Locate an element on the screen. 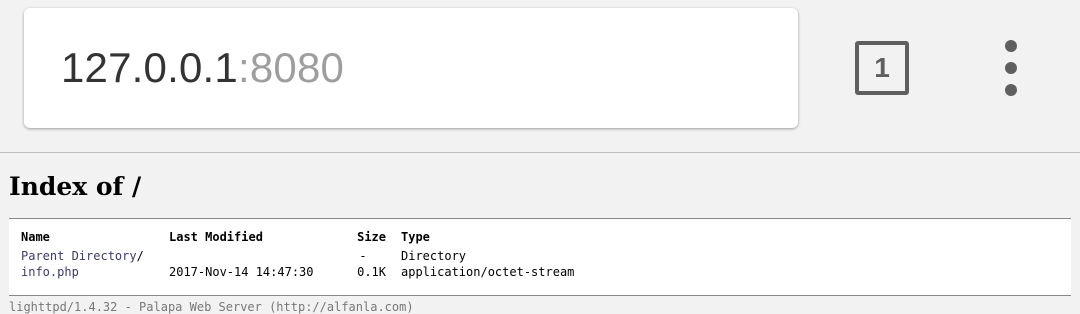  modified-cell is located at coordinates (254, 256).